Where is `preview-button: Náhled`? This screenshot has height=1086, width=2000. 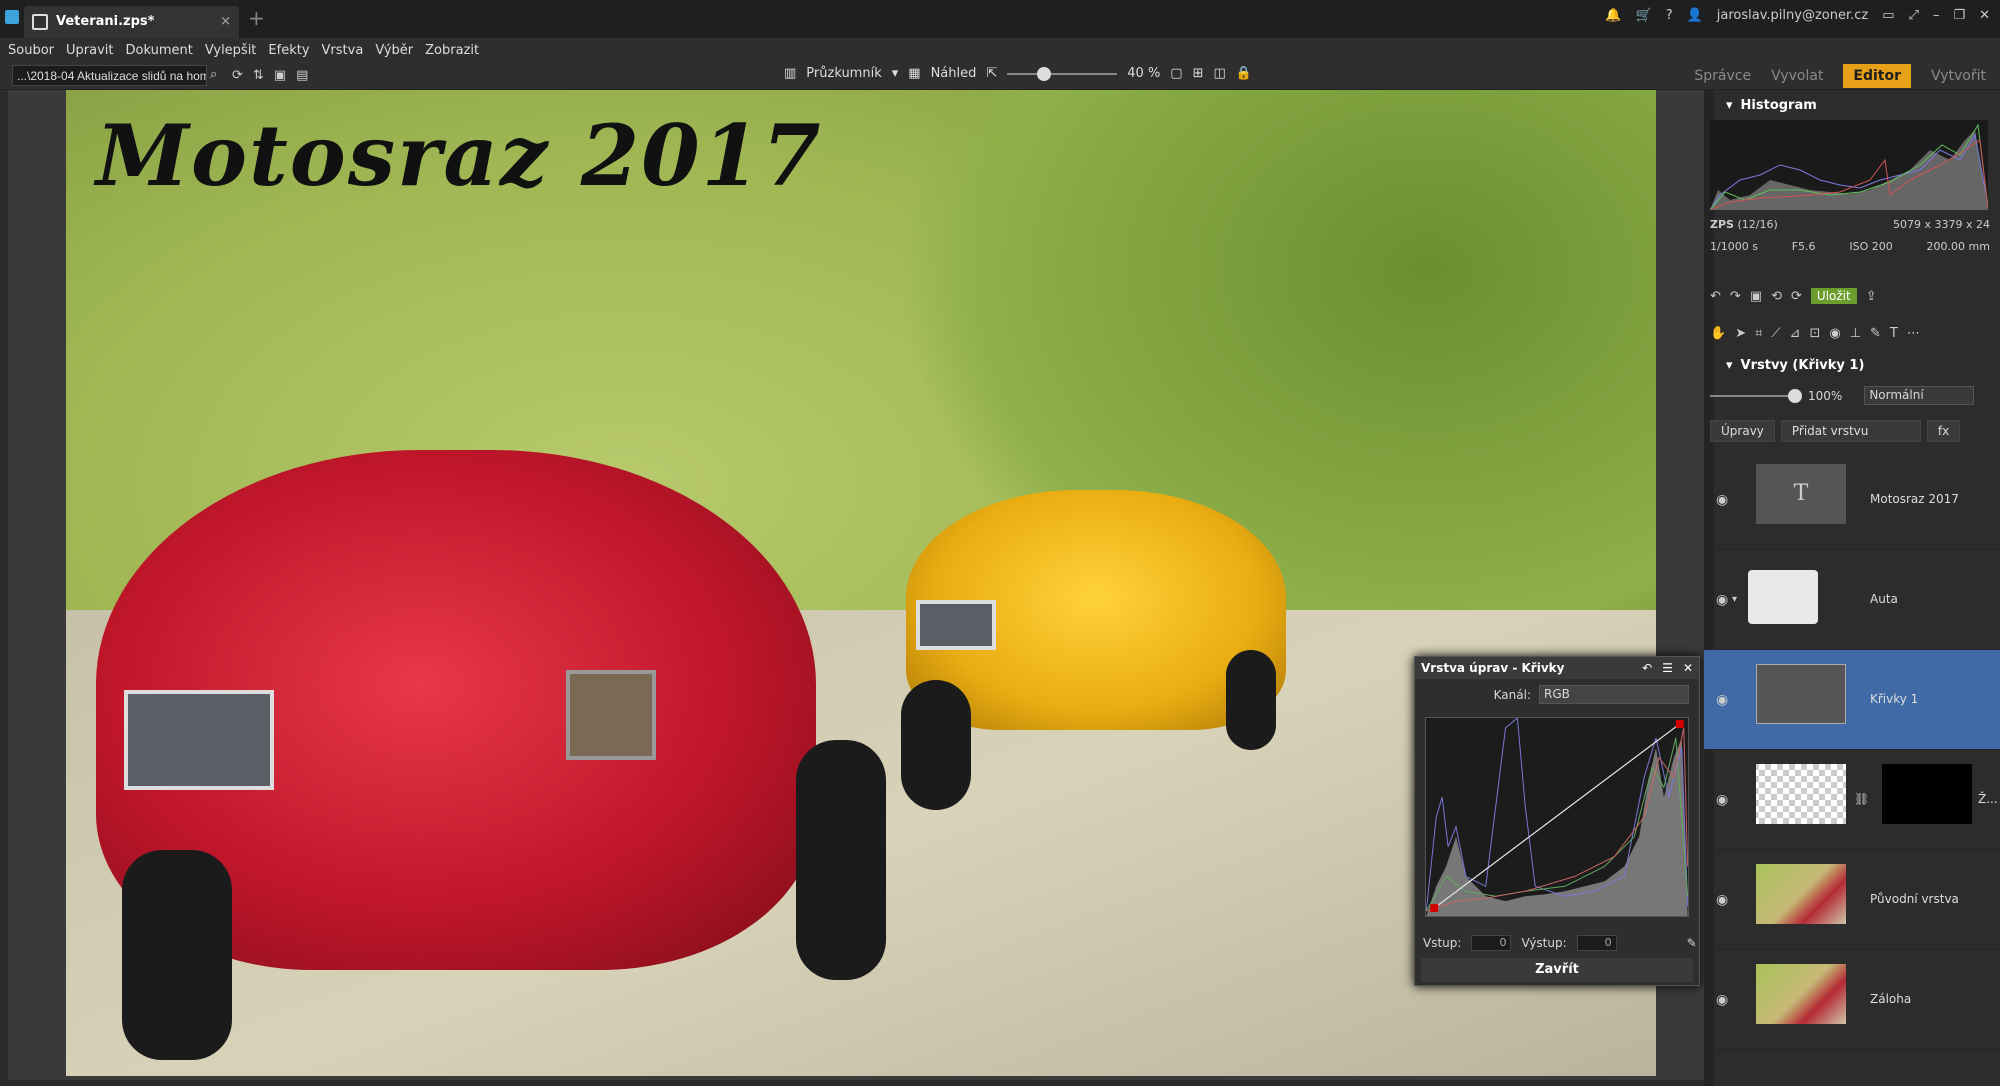
preview-button: Náhled is located at coordinates (954, 73).